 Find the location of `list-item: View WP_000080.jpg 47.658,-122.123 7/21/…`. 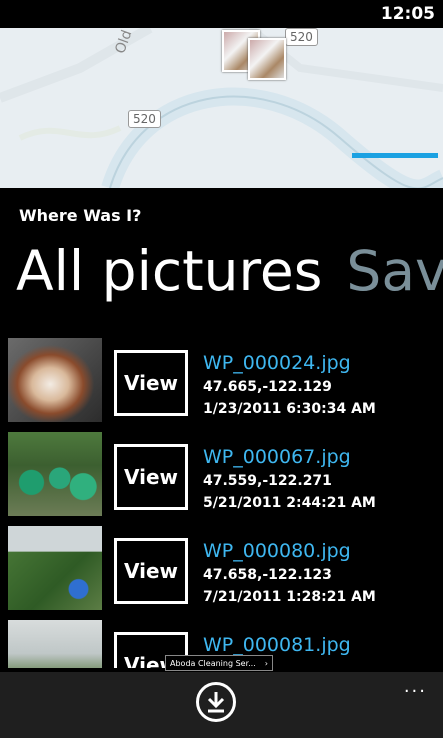

list-item: View WP_000080.jpg 47.658,-122.123 7/21/… is located at coordinates (221, 572).